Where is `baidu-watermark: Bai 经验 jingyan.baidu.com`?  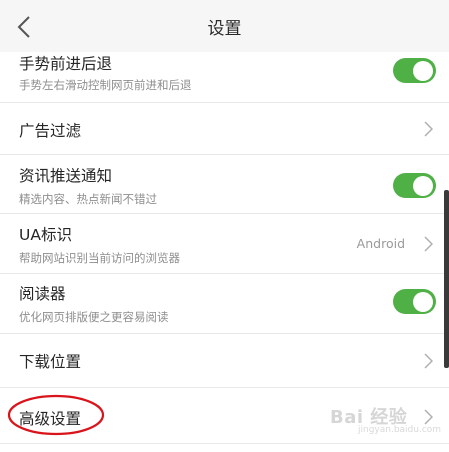 baidu-watermark: Bai 经验 jingyan.baidu.com is located at coordinates (386, 417).